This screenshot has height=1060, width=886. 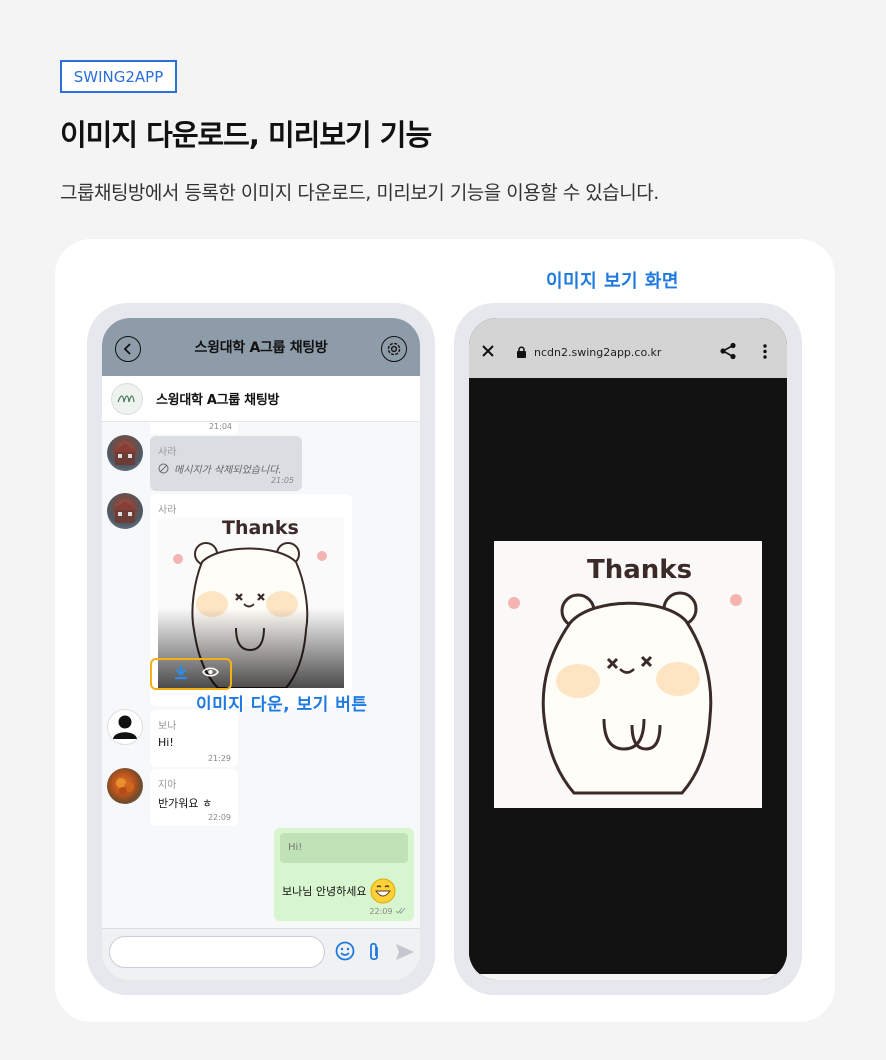 What do you see at coordinates (612, 281) in the screenshot?
I see `viewer-screen-label: 이미지 보기 화면` at bounding box center [612, 281].